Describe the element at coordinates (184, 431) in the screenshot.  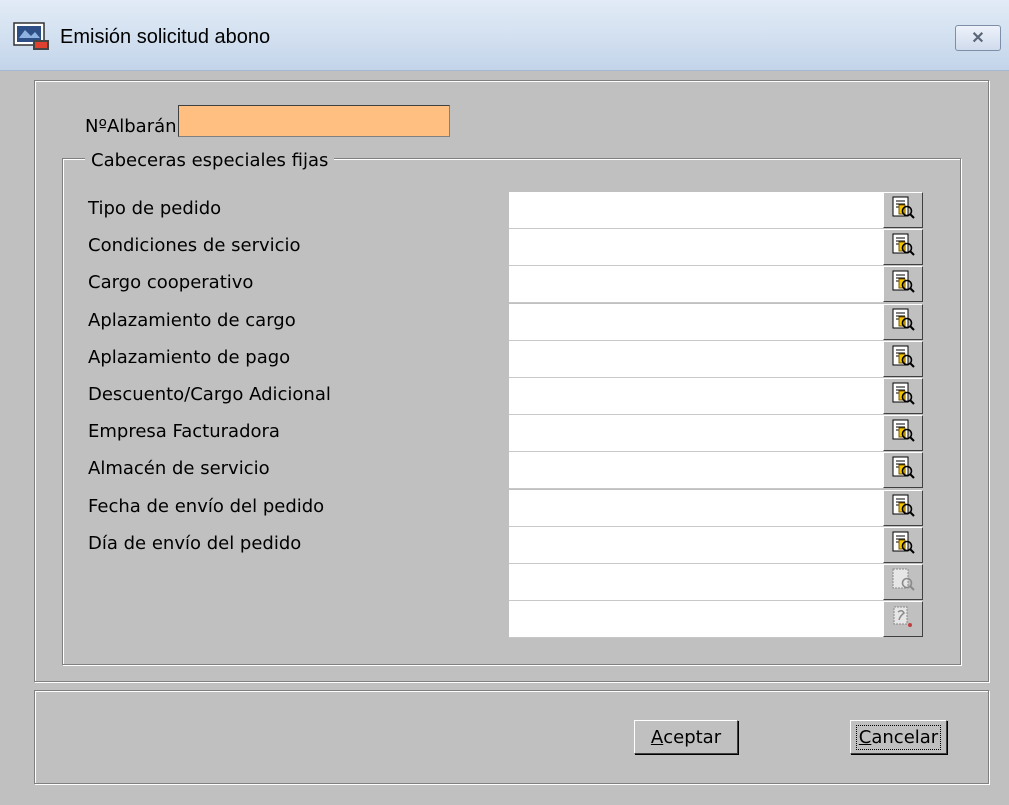
I see `row-label: Empresa Facturadora` at that location.